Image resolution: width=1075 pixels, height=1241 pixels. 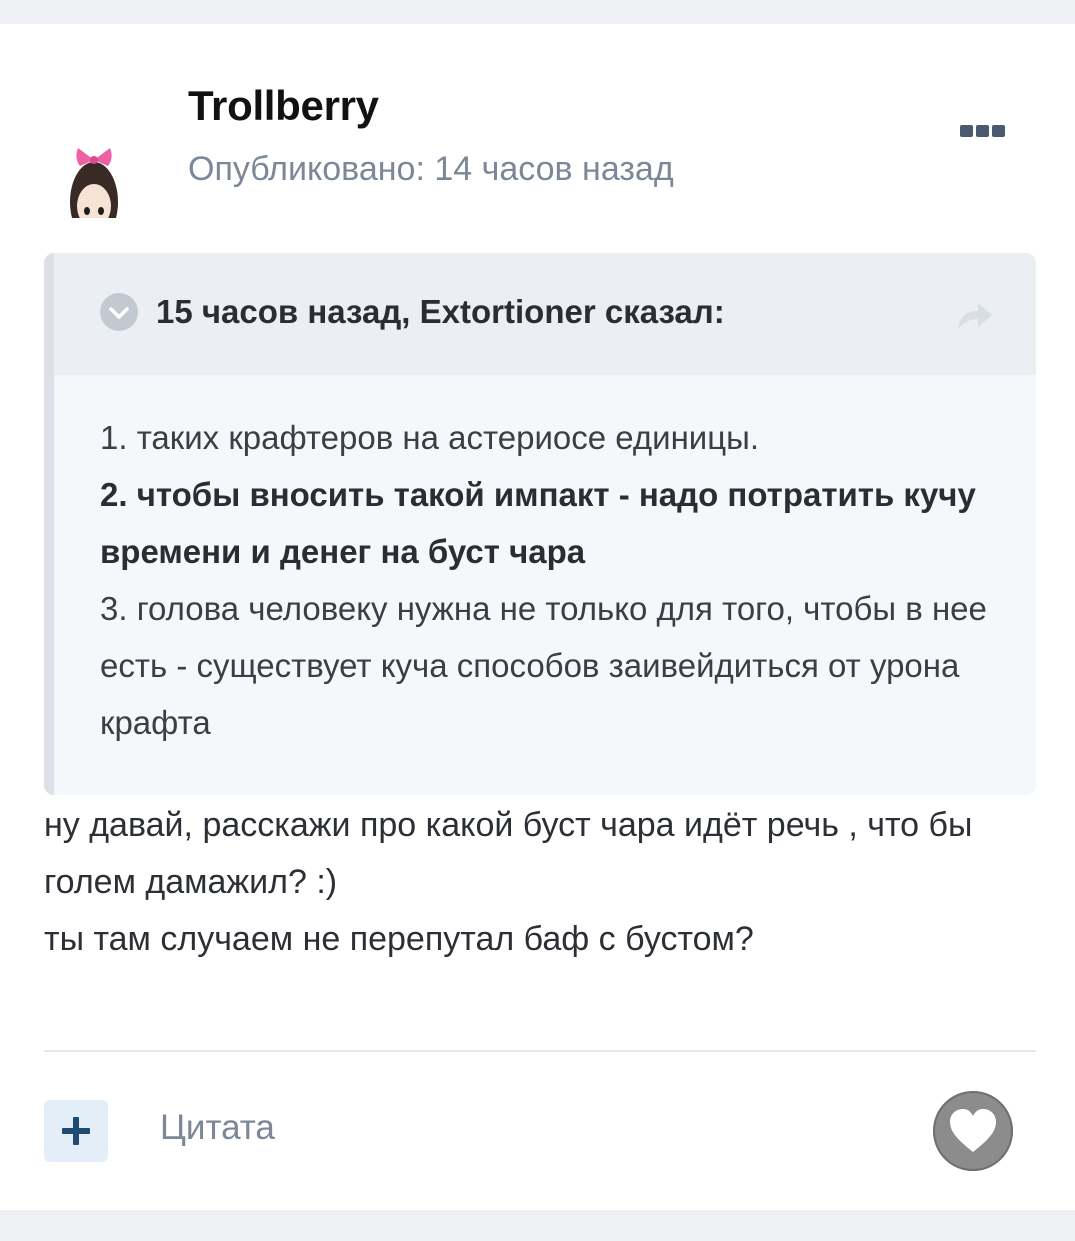 I want to click on chevron-down-icon, so click(x=119, y=312).